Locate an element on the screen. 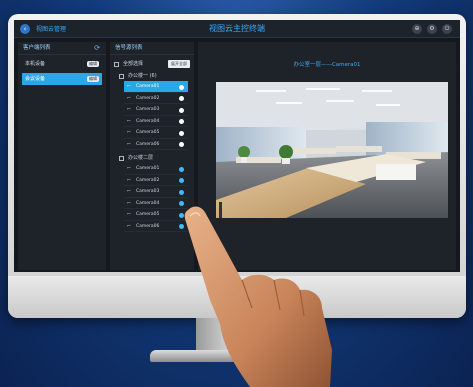  group-row: 办公楼二层 is located at coordinates (152, 158).